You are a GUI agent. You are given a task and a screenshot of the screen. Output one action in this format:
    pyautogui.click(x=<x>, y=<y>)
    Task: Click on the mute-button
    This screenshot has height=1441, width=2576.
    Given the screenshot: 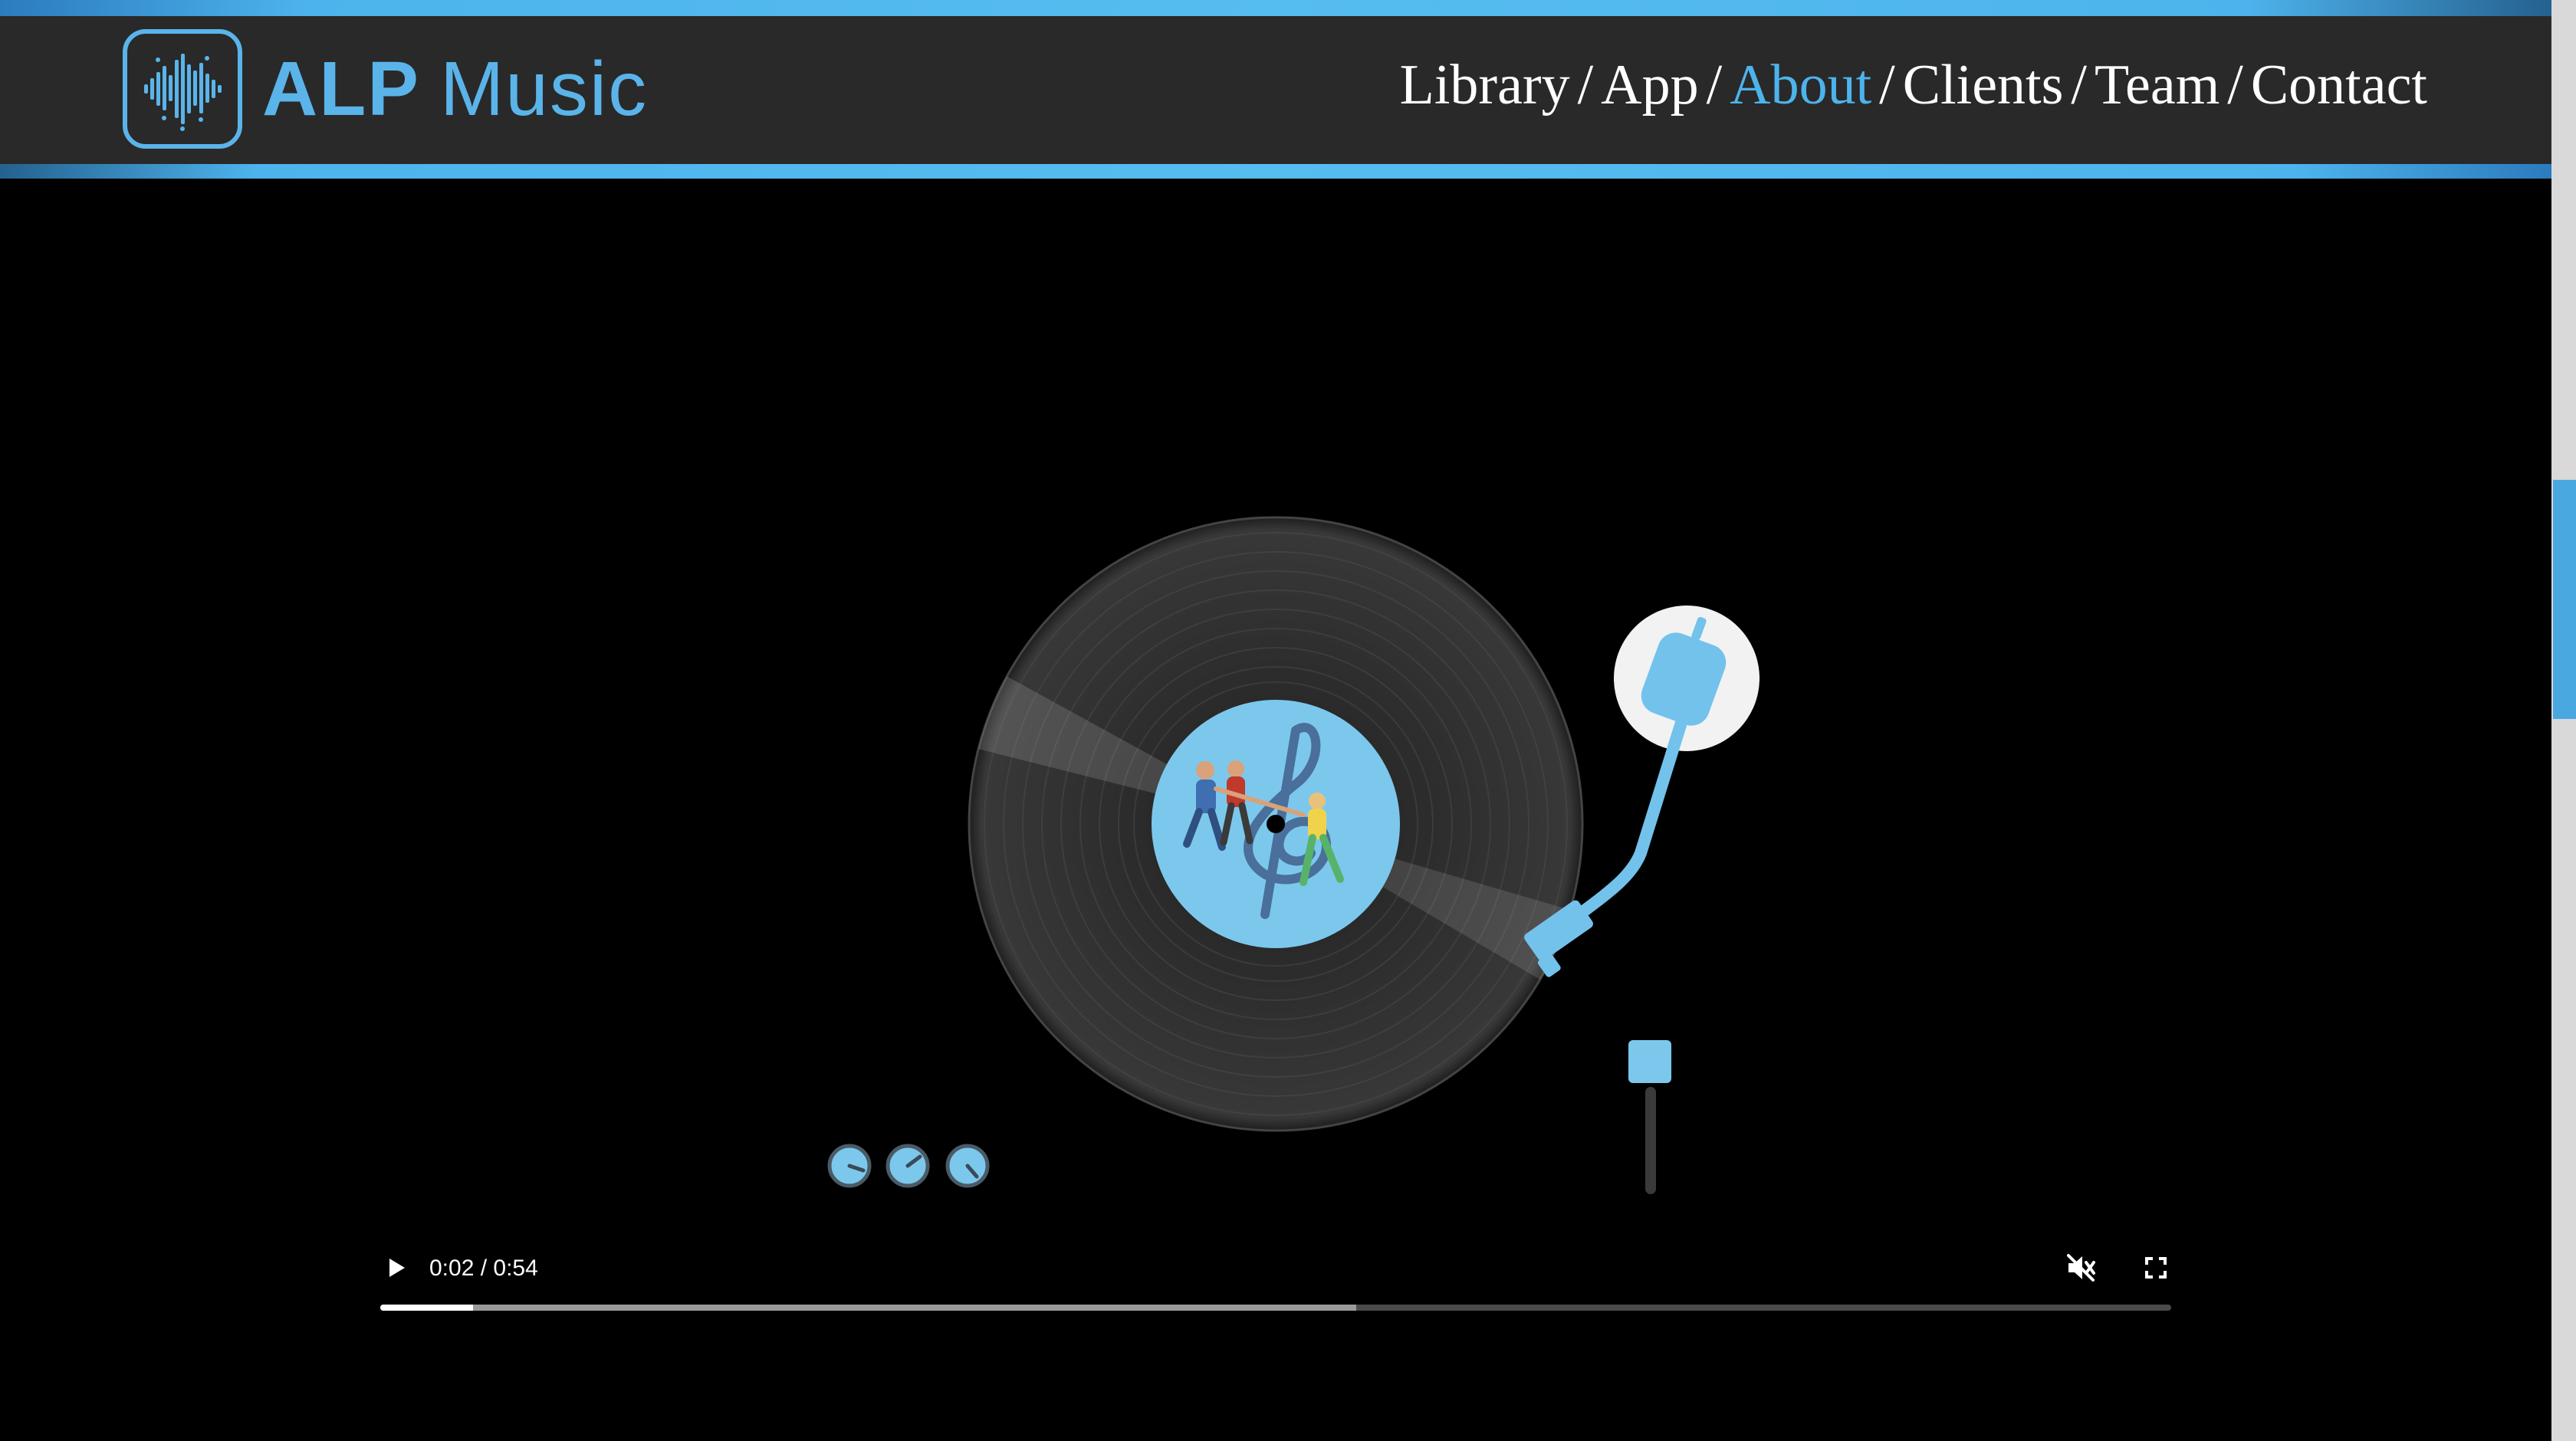 What is the action you would take?
    pyautogui.click(x=2081, y=1268)
    